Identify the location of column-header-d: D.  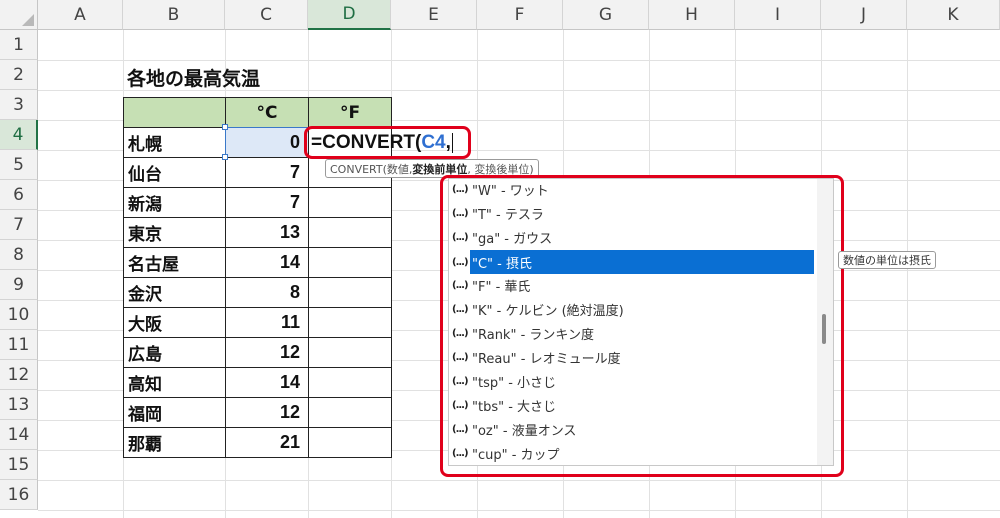
(349, 15).